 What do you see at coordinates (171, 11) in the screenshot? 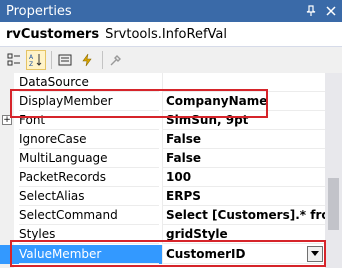
I see `window-titlebar: Properties` at bounding box center [171, 11].